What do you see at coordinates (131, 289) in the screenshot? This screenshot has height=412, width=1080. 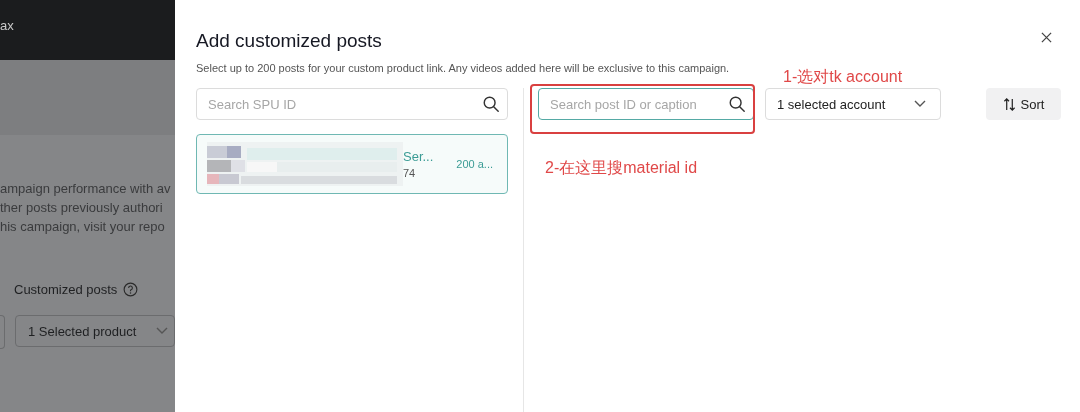 I see `help-icon` at bounding box center [131, 289].